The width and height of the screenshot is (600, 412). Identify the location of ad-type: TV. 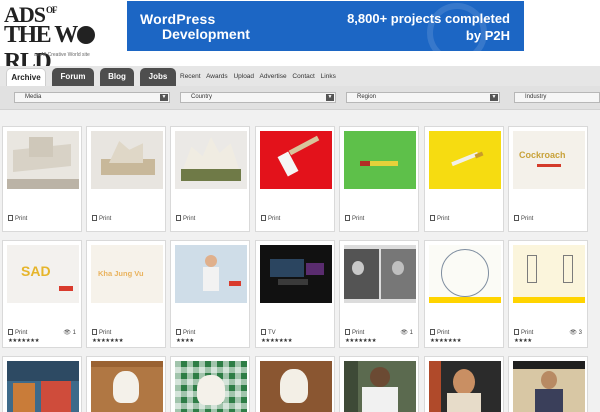
(268, 332).